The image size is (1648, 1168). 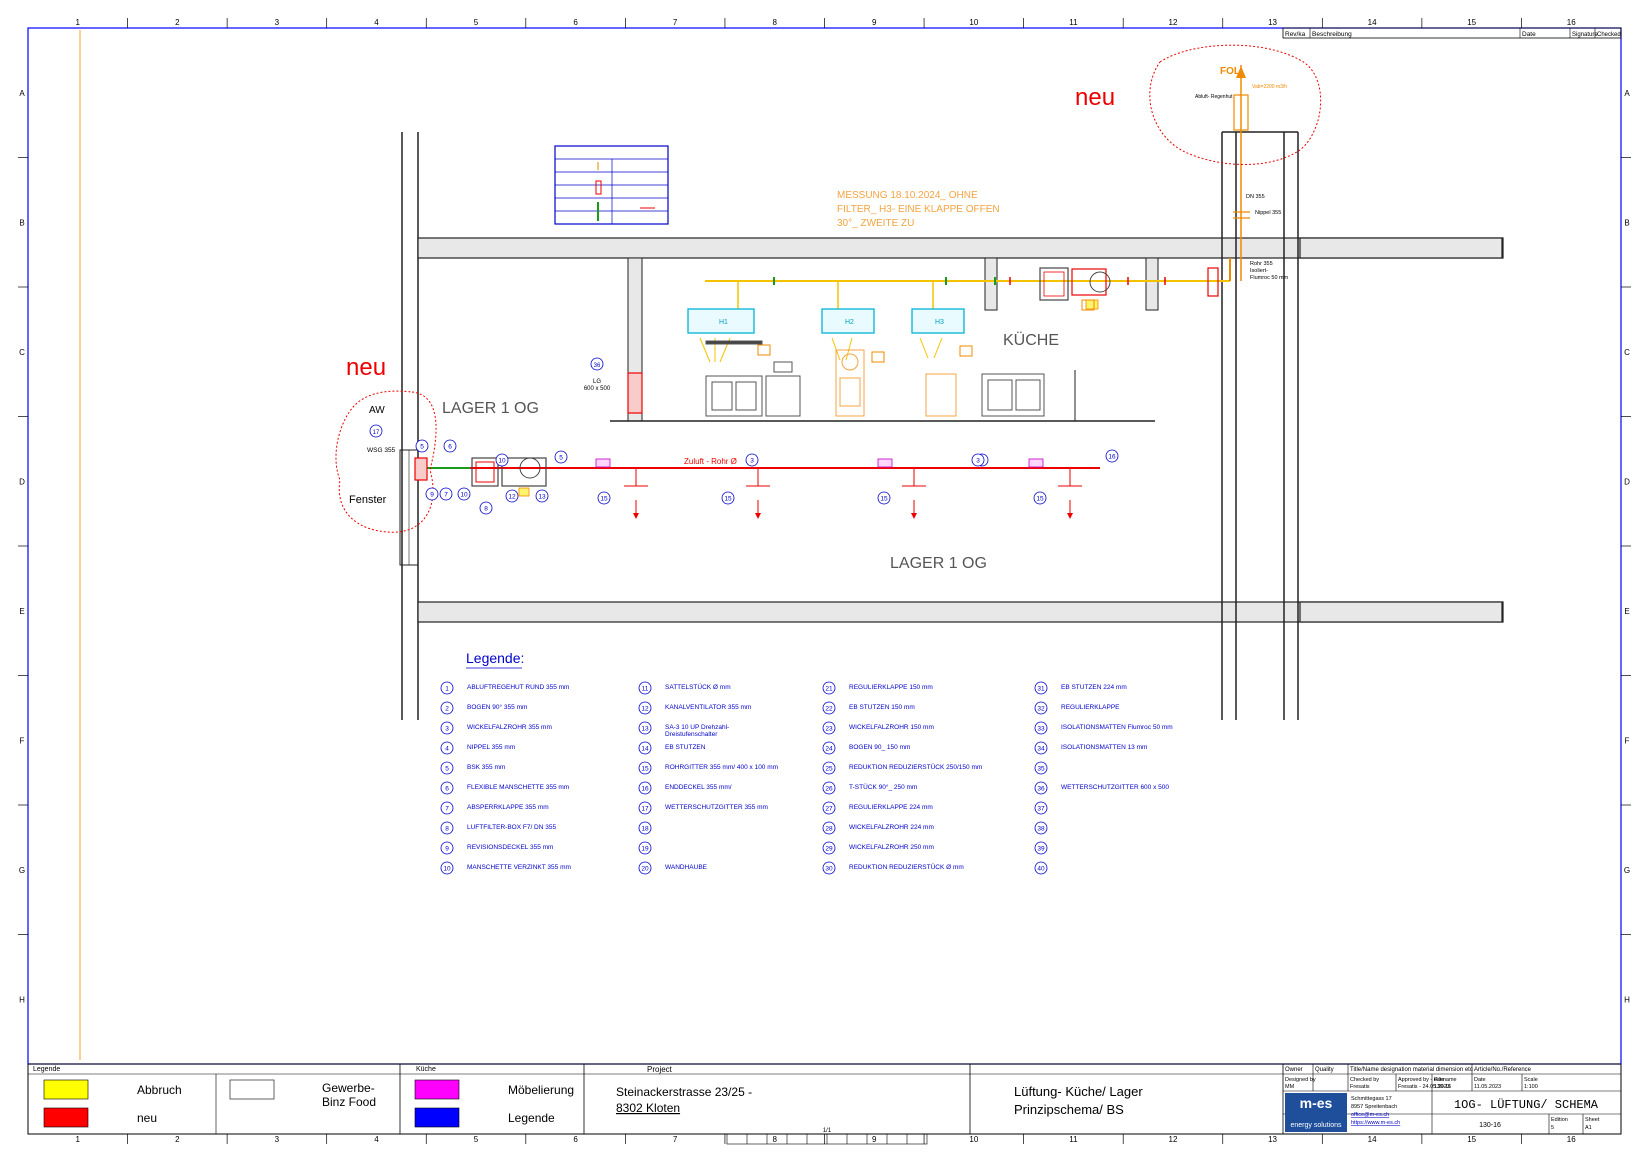 What do you see at coordinates (159, 1090) in the screenshot?
I see `tb-abbruch: Abbruch` at bounding box center [159, 1090].